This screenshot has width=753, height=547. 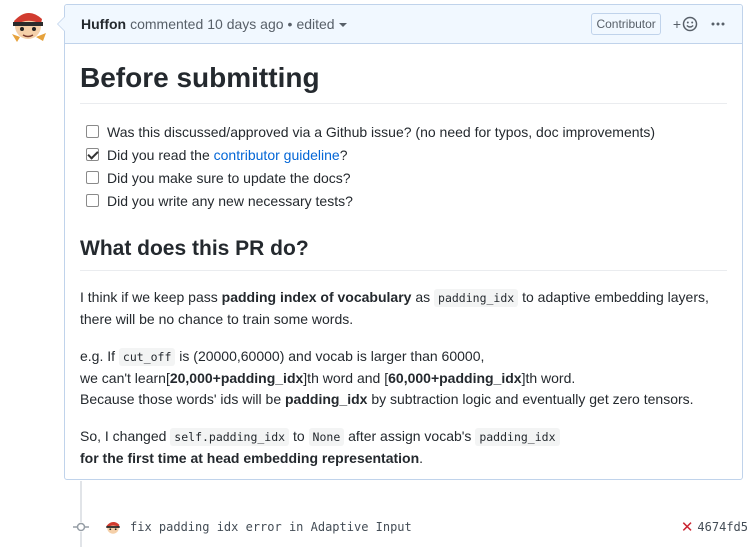 I want to click on inline-code: None, so click(x=326, y=437).